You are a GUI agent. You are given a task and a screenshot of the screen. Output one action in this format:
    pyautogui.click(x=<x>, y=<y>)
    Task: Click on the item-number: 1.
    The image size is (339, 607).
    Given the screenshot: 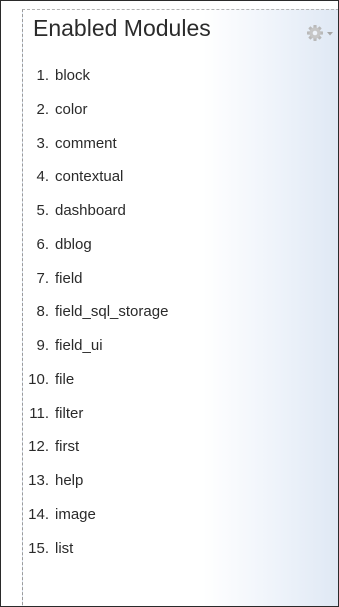 What is the action you would take?
    pyautogui.click(x=42, y=75)
    